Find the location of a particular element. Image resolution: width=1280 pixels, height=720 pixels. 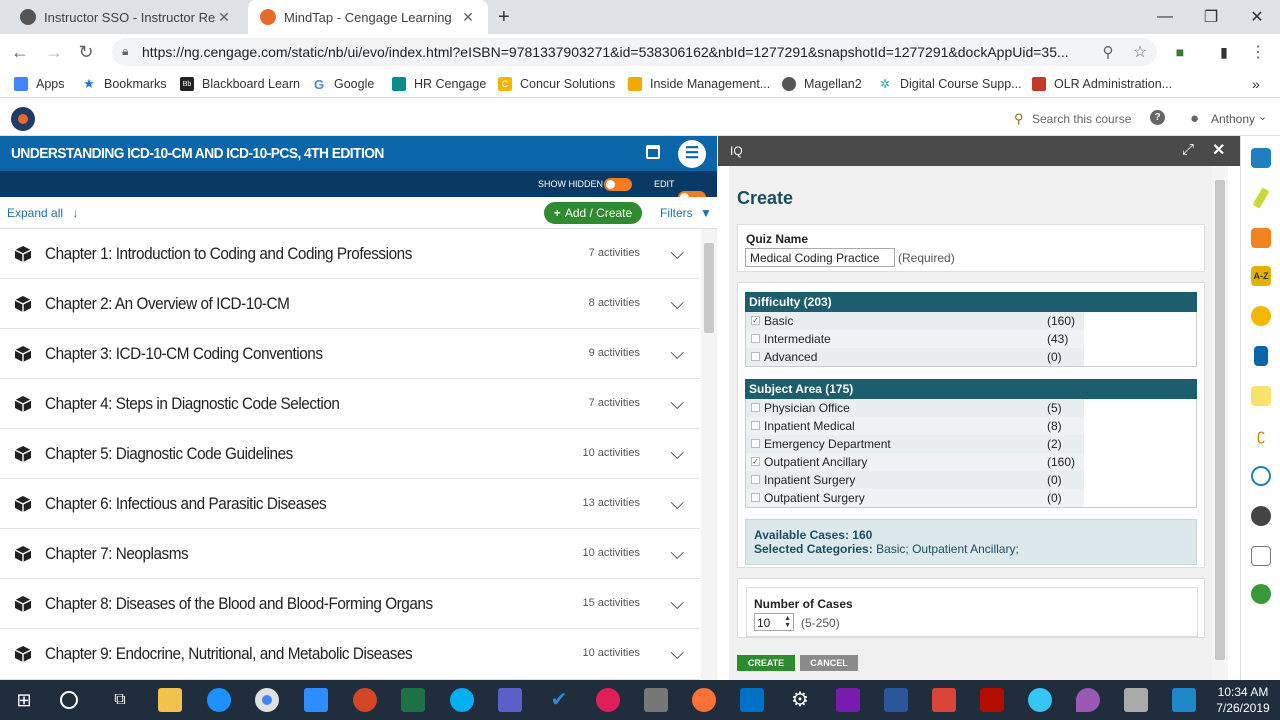

subject-option-inpatient-medical: Inpatient Medical (8) is located at coordinates (915, 426).